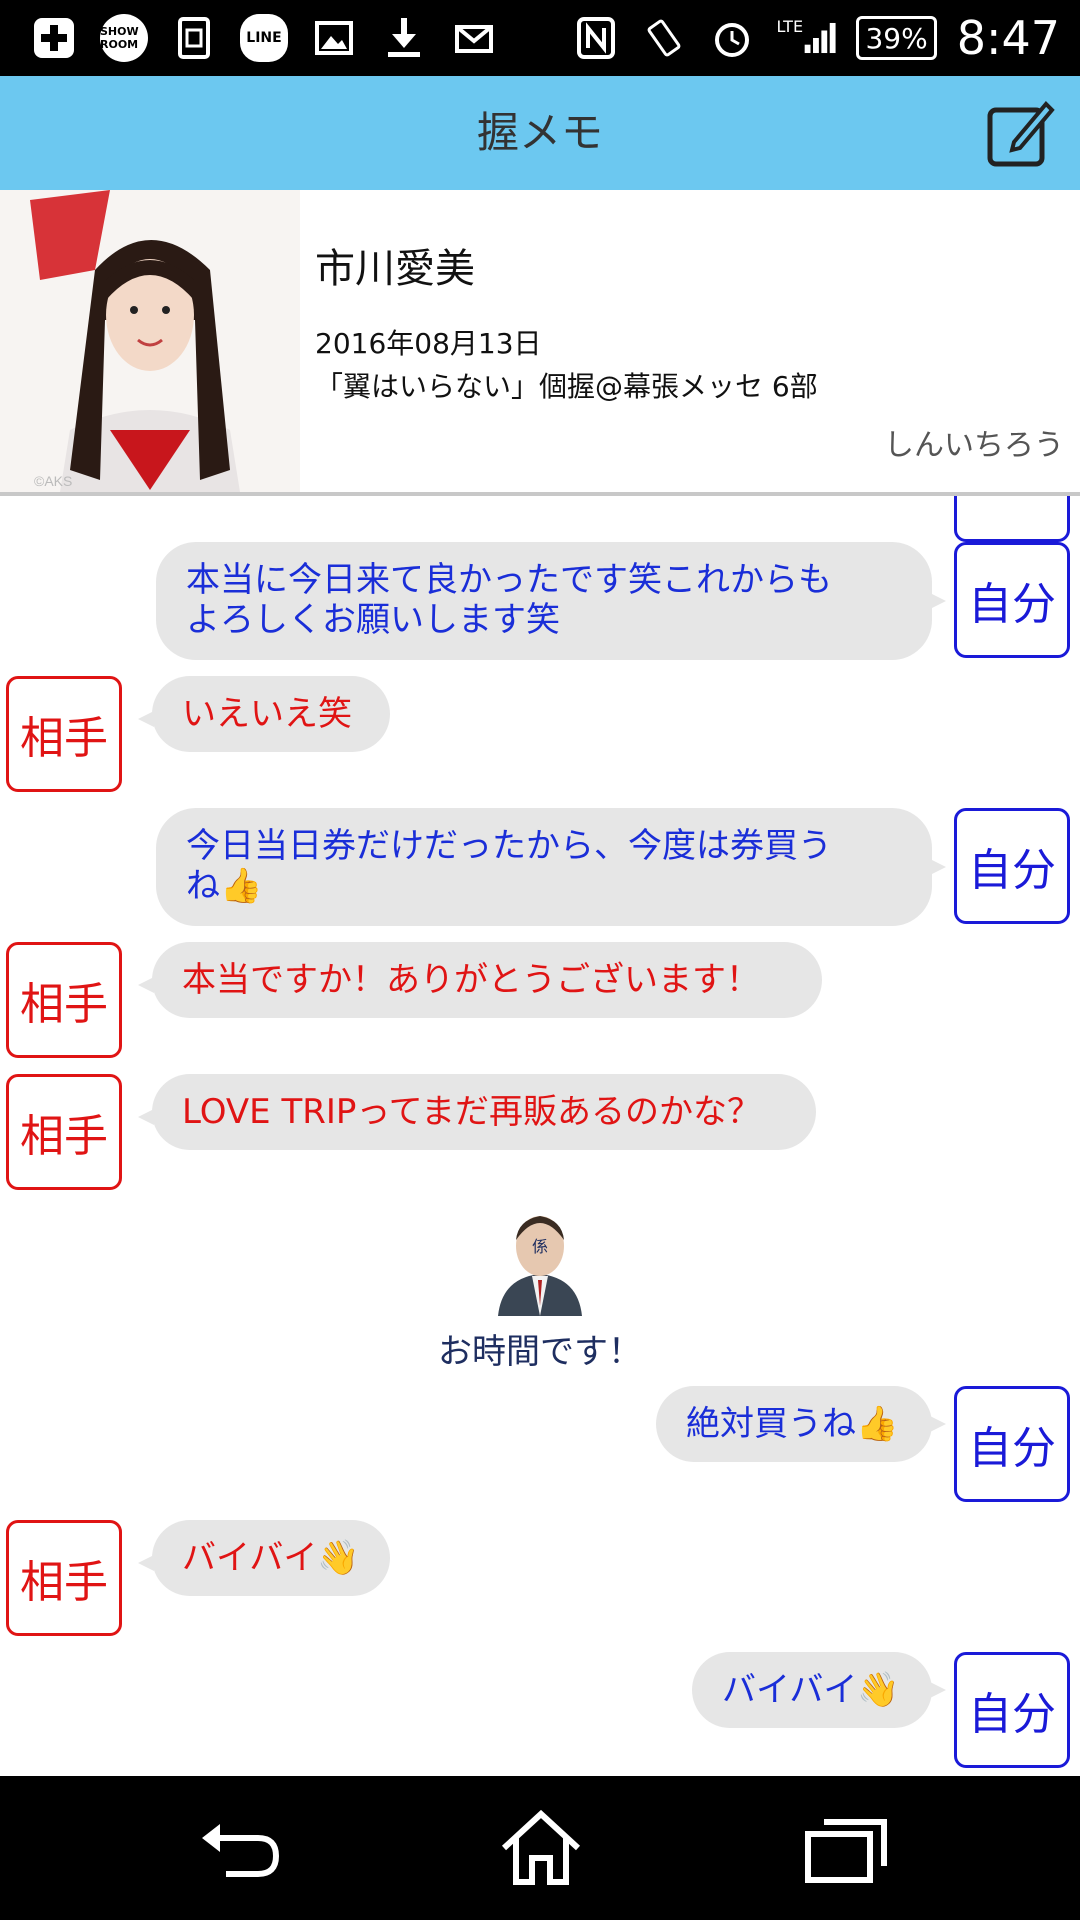 The height and width of the screenshot is (1920, 1080). I want to click on svg-text: ©AKS, so click(53, 481).